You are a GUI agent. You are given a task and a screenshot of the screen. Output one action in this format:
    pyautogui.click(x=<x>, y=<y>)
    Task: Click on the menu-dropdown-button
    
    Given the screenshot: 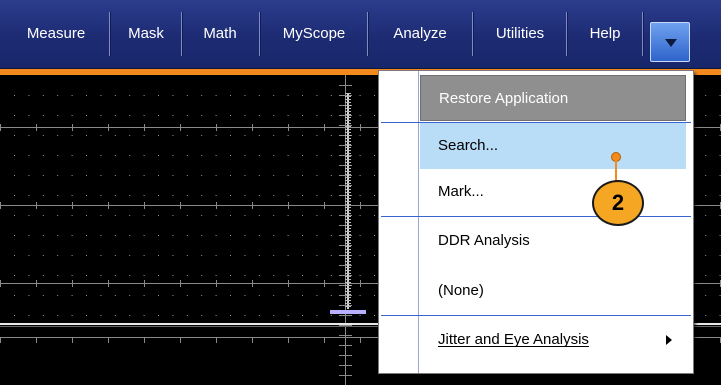 What is the action you would take?
    pyautogui.click(x=670, y=42)
    